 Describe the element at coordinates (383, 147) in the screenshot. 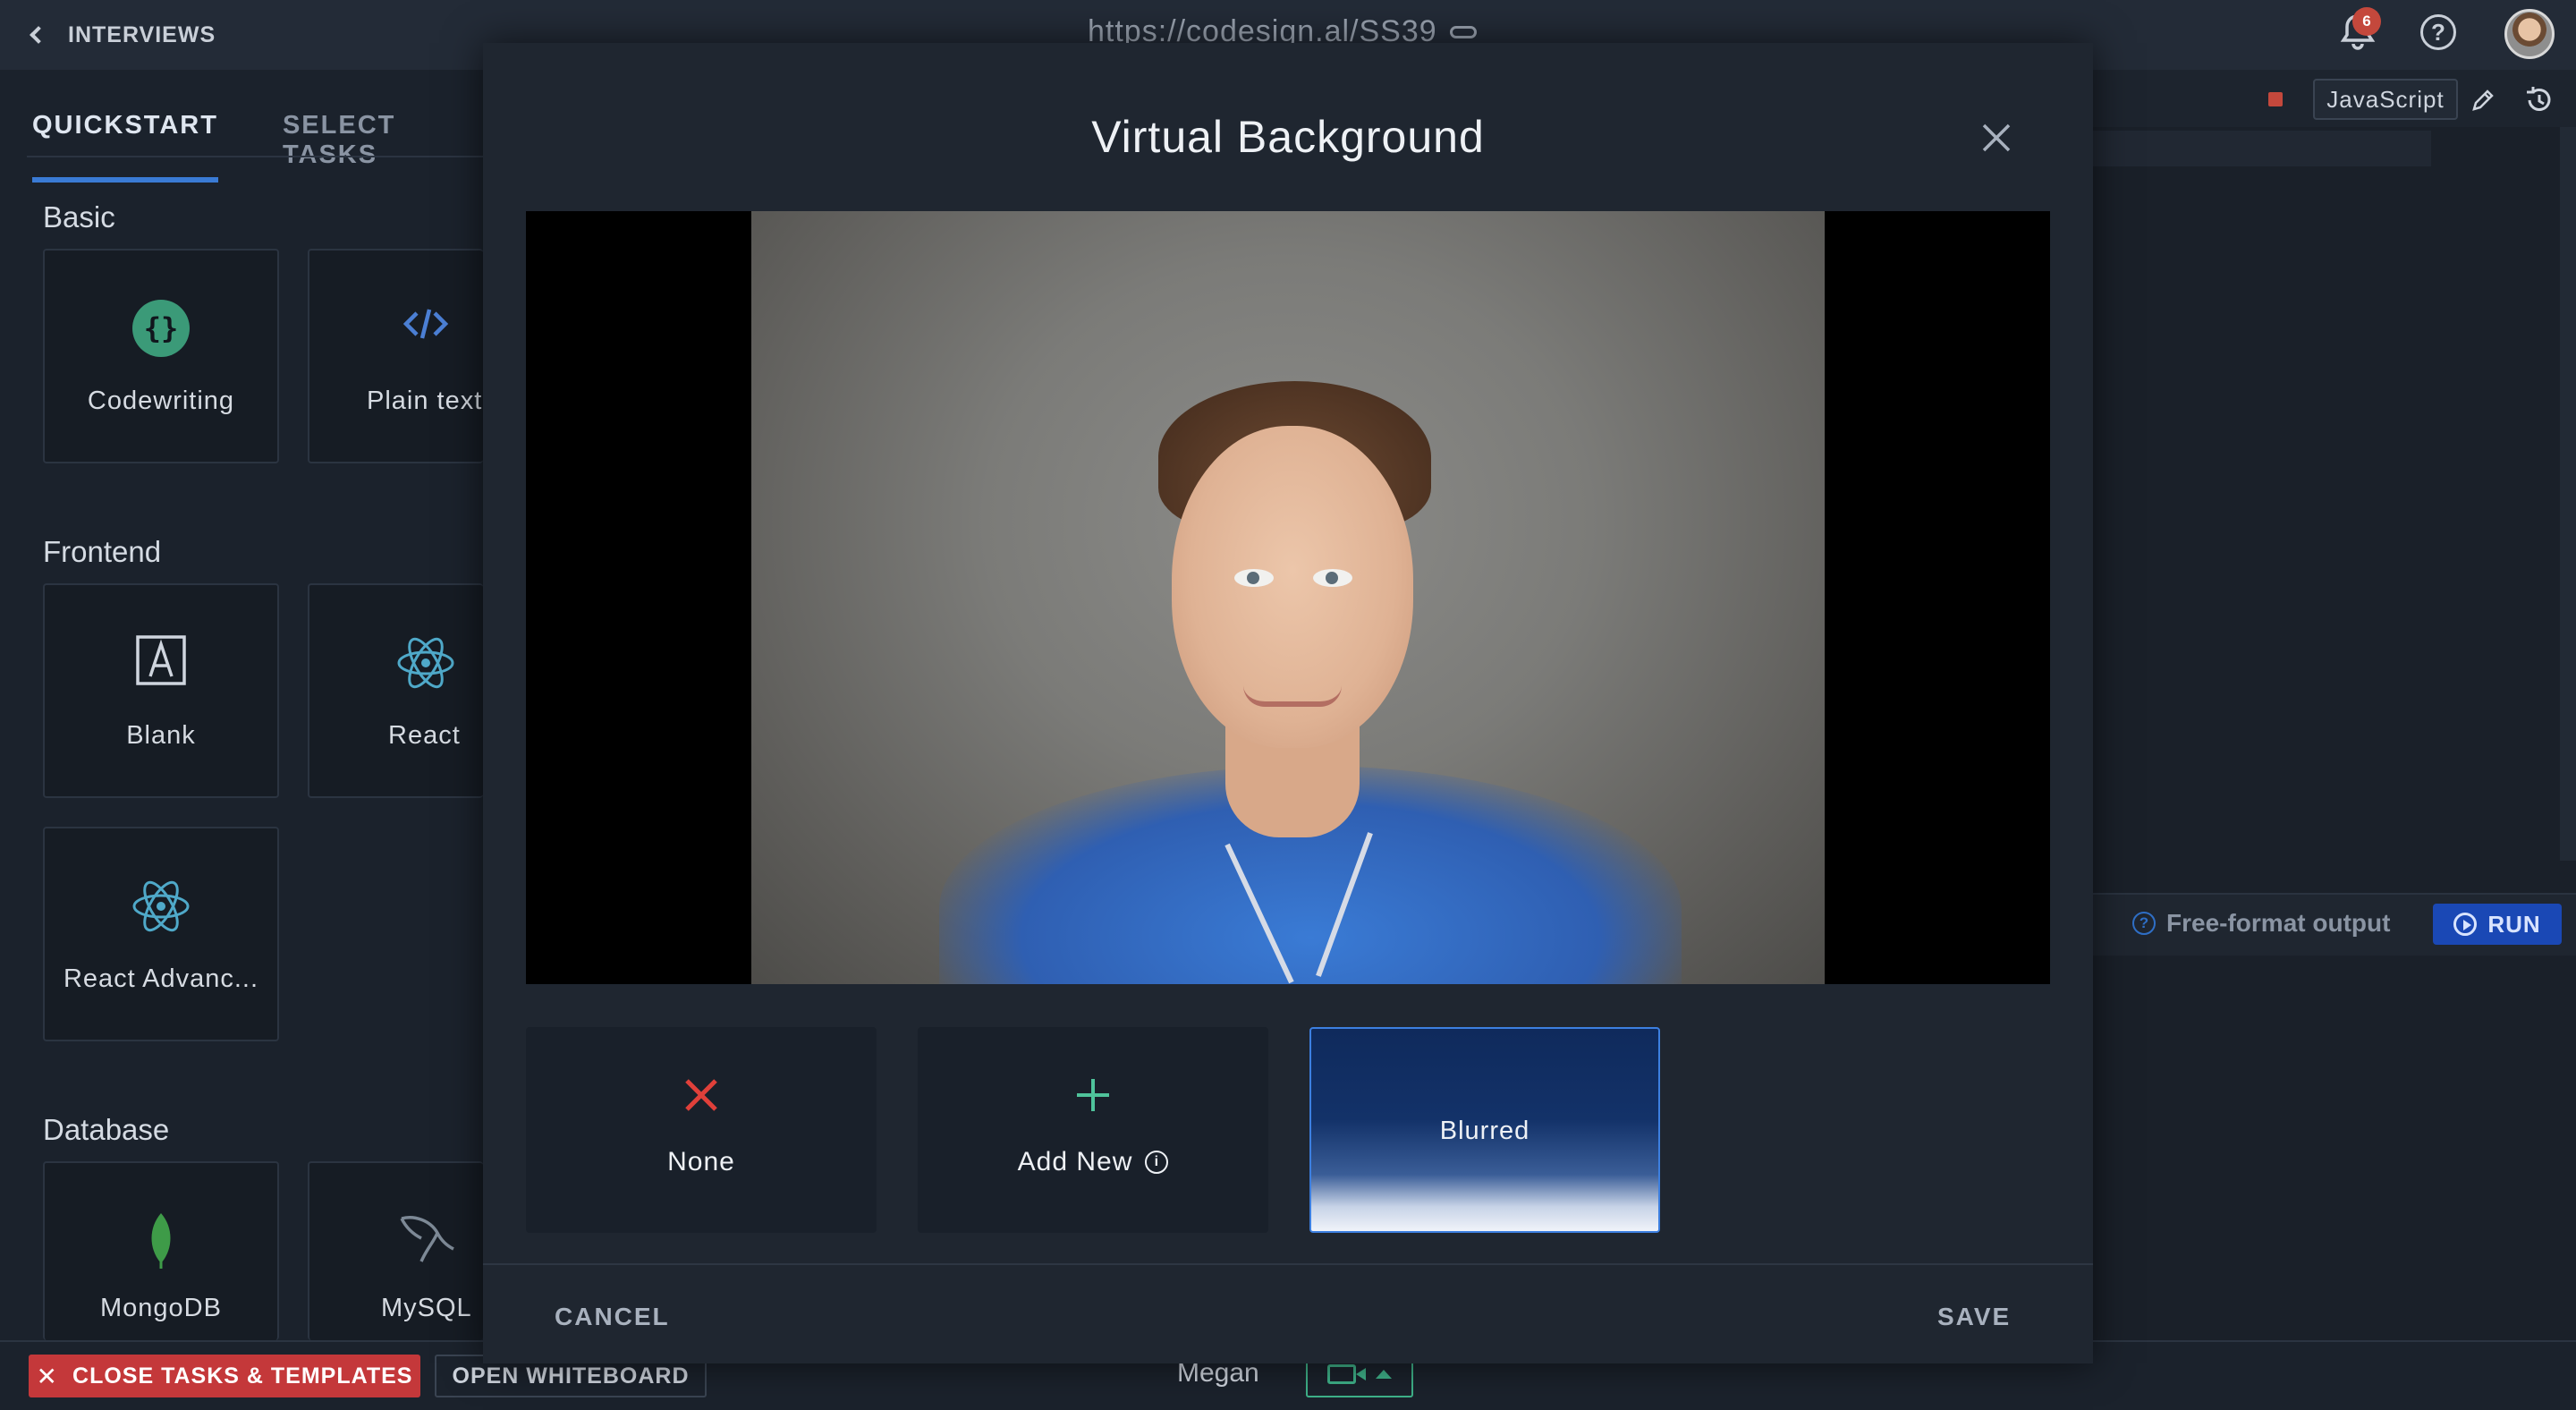

I see `tab-select-tasks: SELECT TASKS` at that location.